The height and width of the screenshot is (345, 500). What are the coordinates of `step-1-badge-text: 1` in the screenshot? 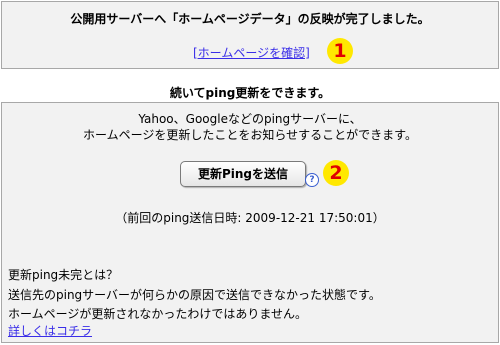 It's located at (340, 51).